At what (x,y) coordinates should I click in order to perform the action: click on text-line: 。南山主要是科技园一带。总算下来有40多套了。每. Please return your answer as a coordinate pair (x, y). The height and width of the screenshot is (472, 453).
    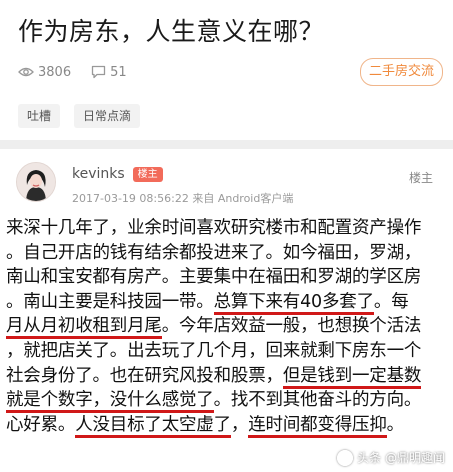
    Looking at the image, I should click on (229, 302).